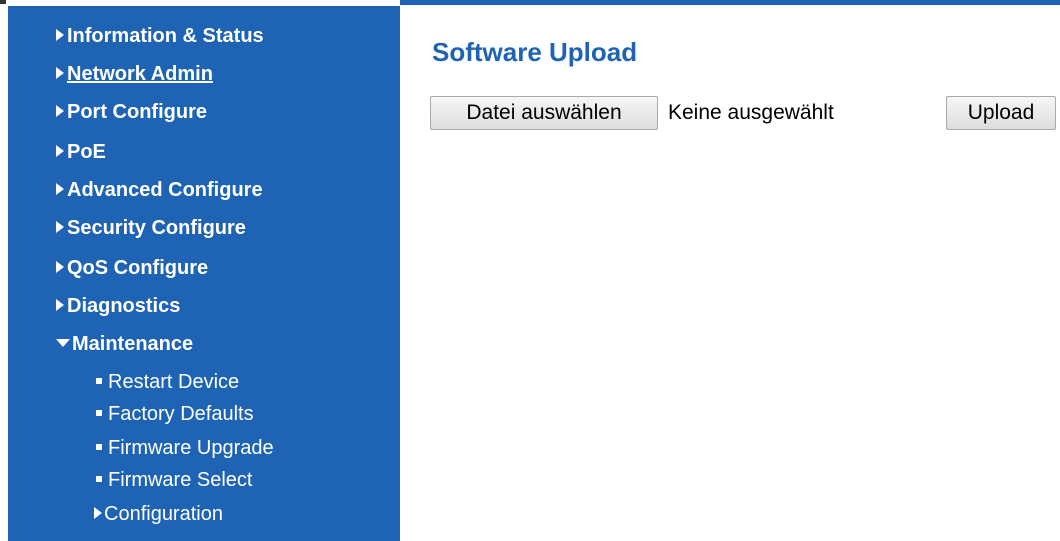 The image size is (1060, 541). I want to click on sidebar-item-label: QoS Configure, so click(138, 268).